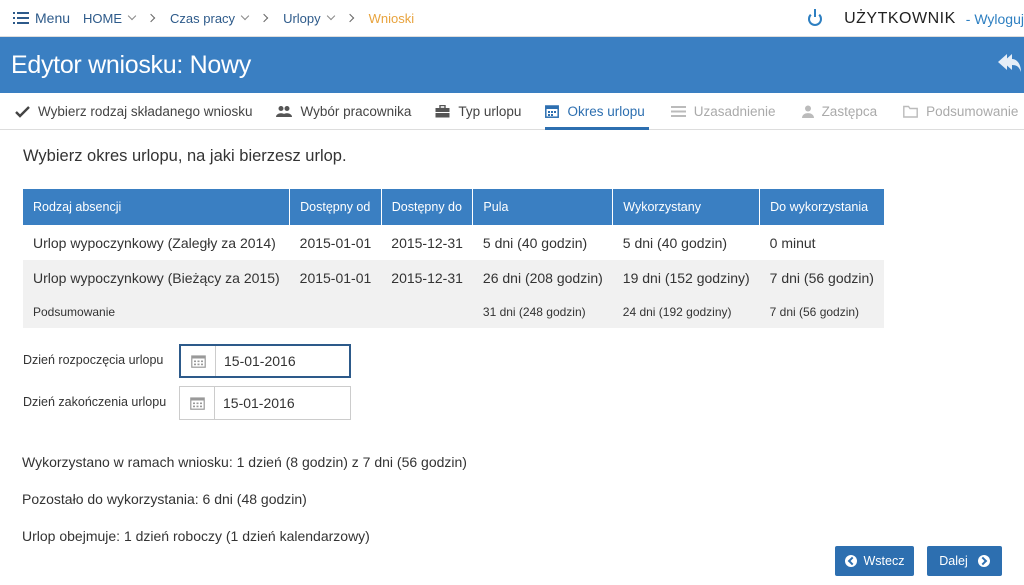 The height and width of the screenshot is (585, 1024). Describe the element at coordinates (259, 403) in the screenshot. I see `end-date-value: 15-01-2016` at that location.